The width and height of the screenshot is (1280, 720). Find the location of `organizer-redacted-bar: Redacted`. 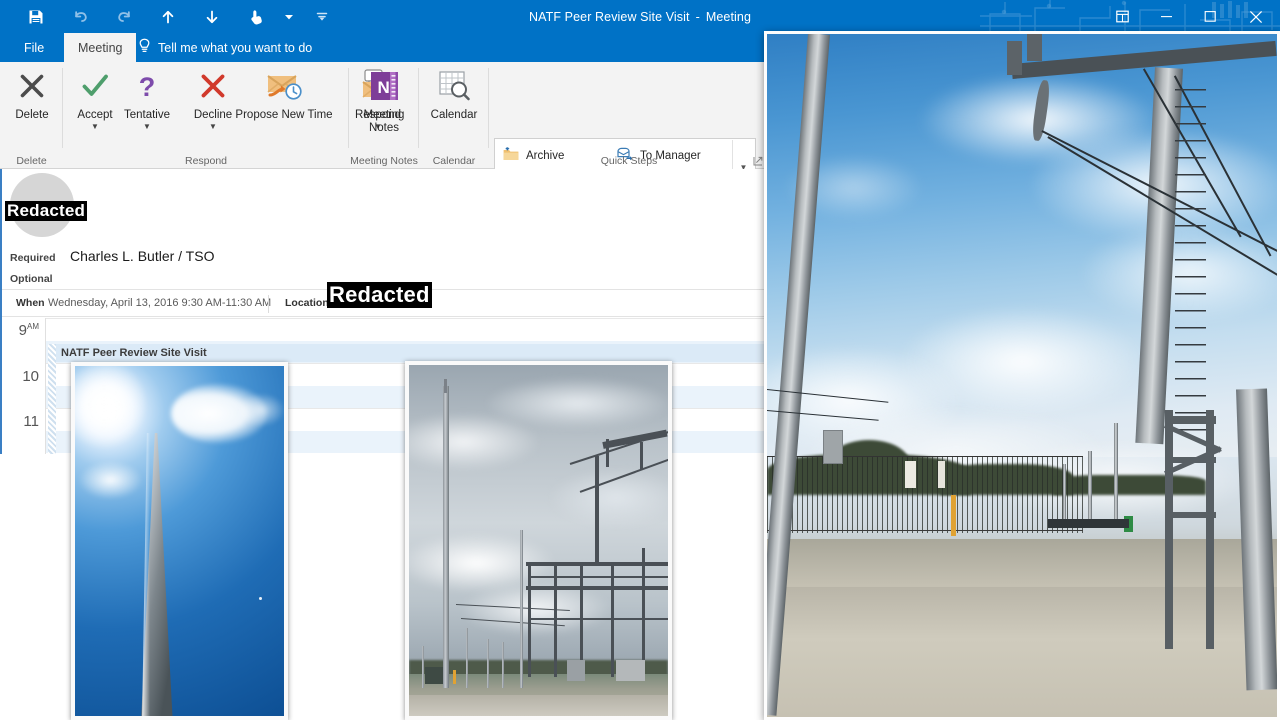

organizer-redacted-bar: Redacted is located at coordinates (46, 211).